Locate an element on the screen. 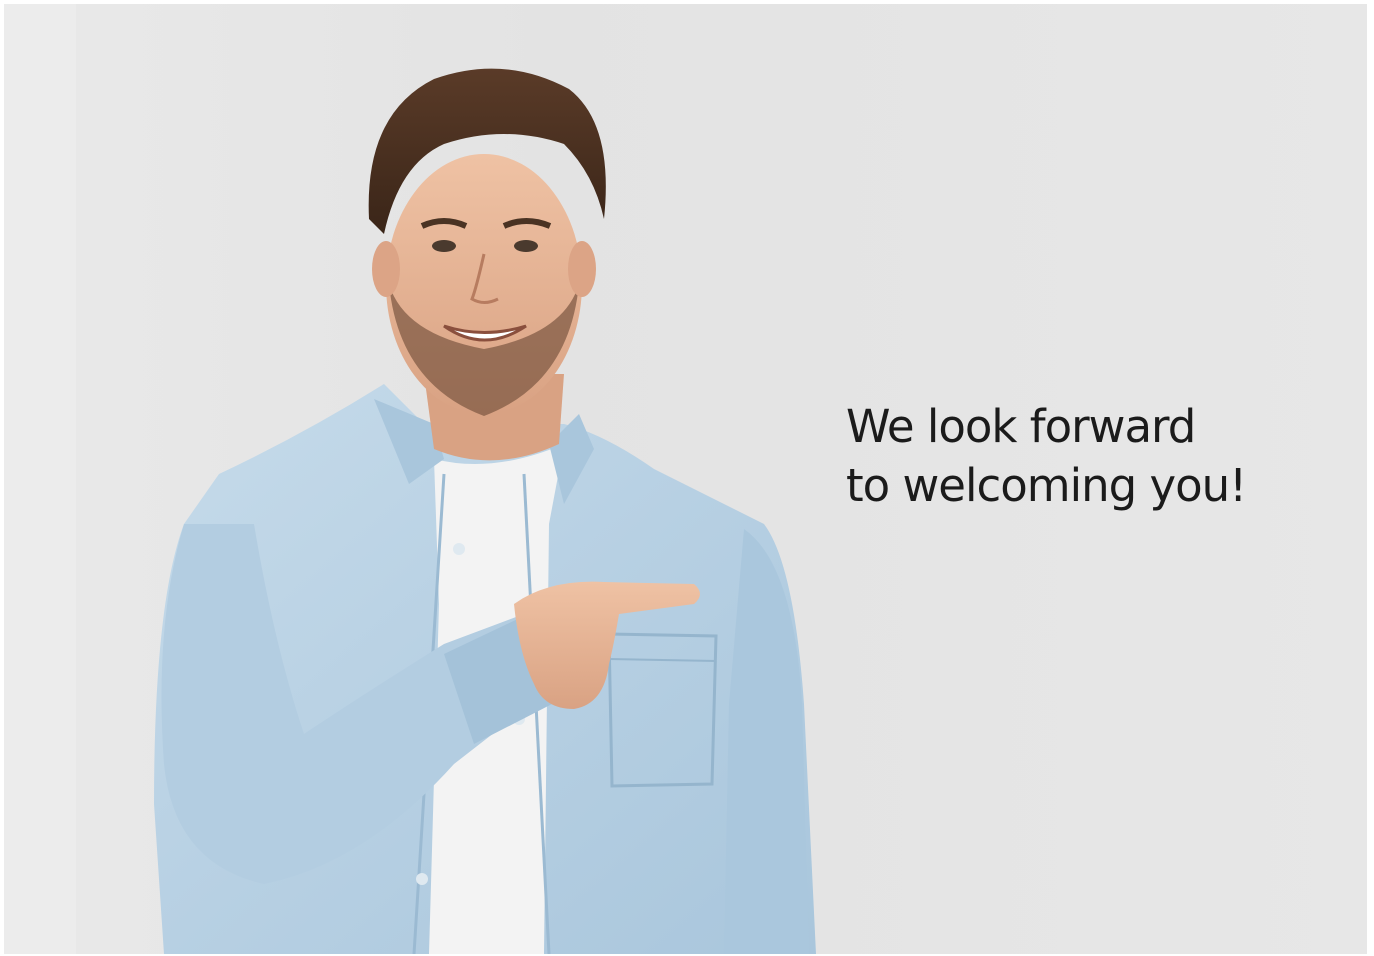  welcome-line-2: to welcoming you! is located at coordinates (1046, 485).